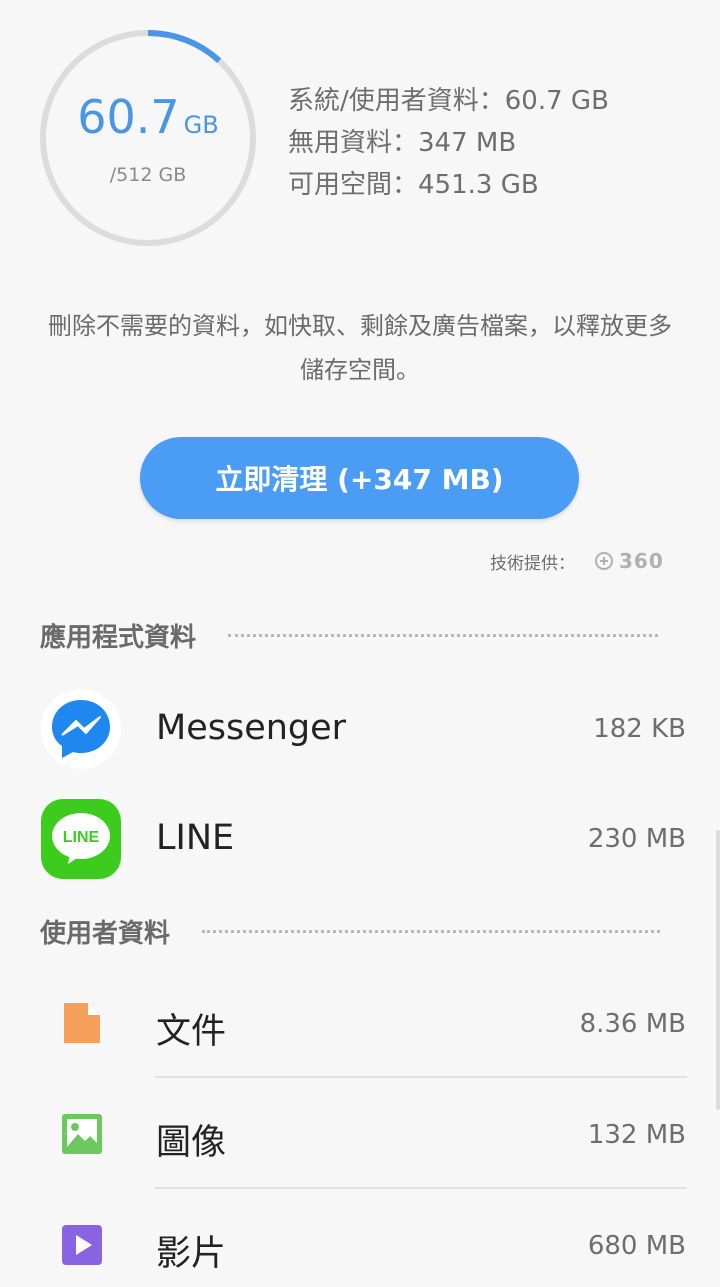  Describe the element at coordinates (191, 1254) in the screenshot. I see `file-type-name: 影片` at that location.